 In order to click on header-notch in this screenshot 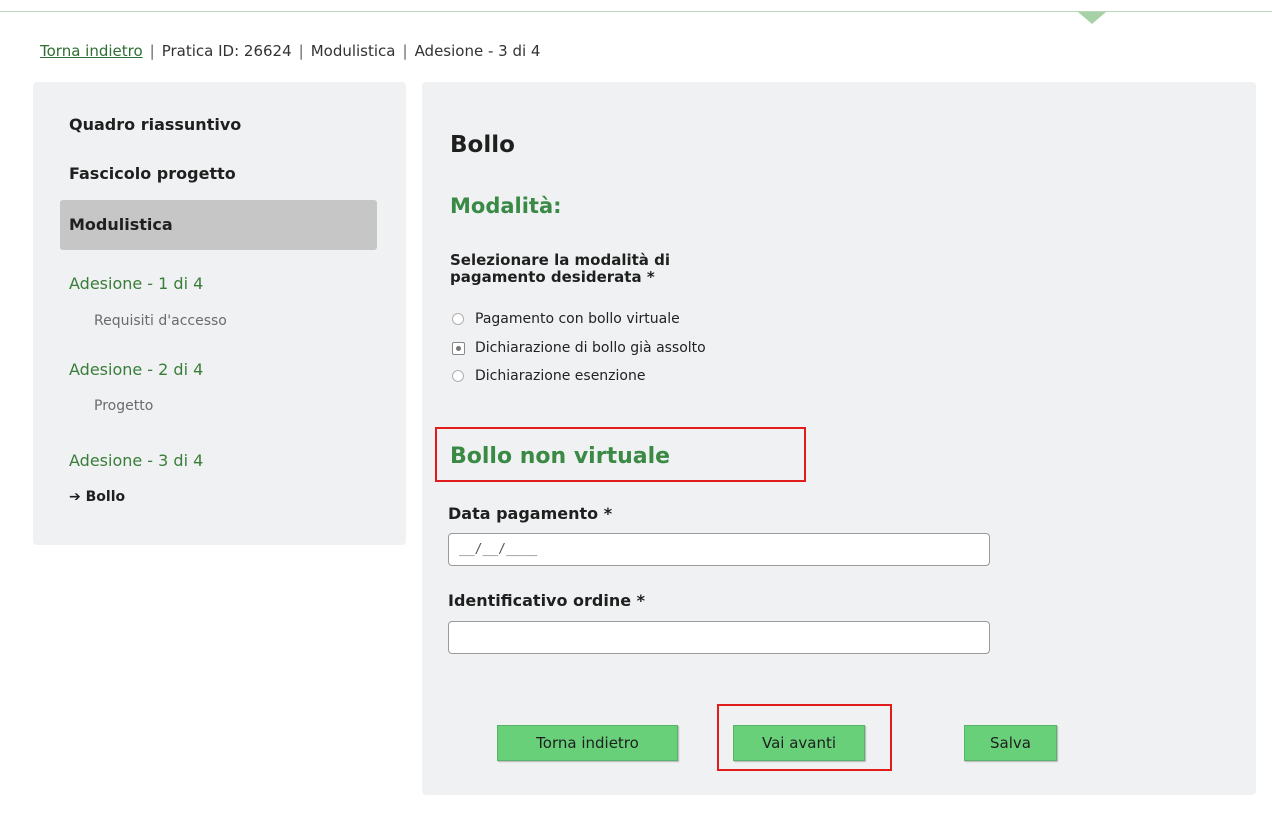, I will do `click(1092, 18)`.